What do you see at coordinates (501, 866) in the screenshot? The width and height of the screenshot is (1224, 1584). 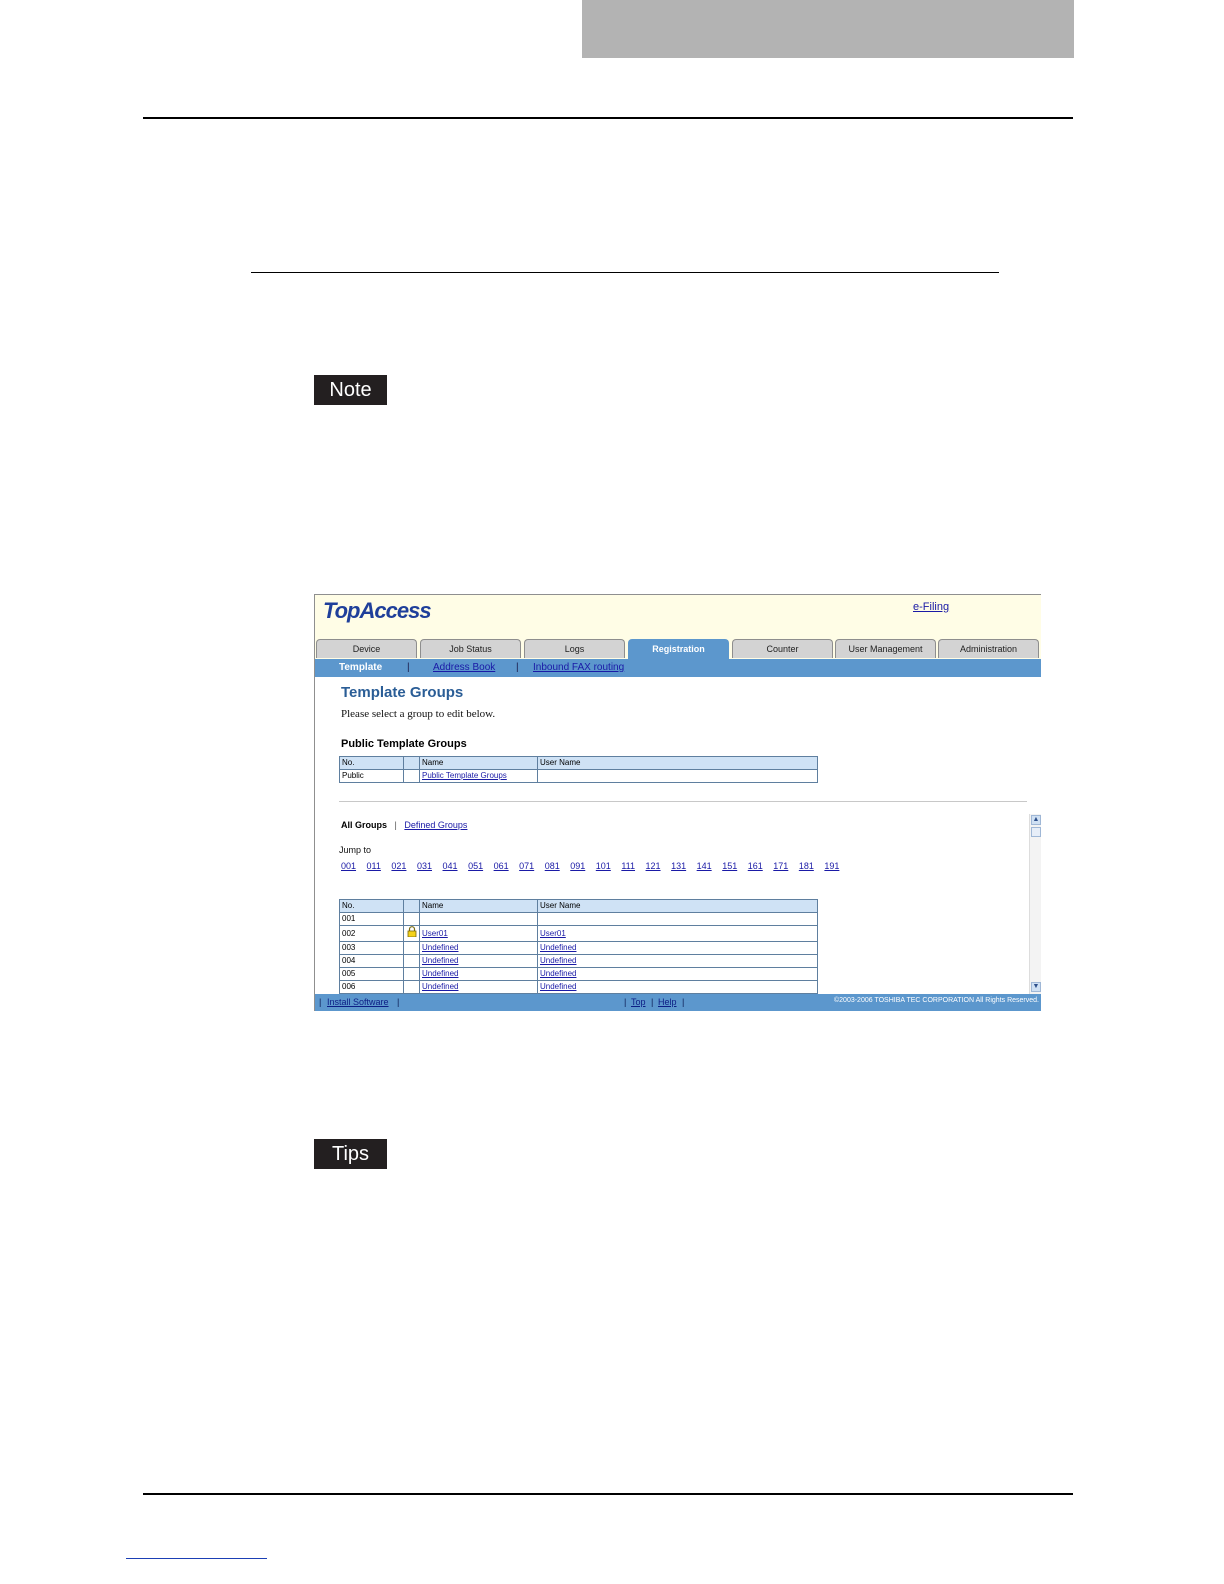 I see `jump-link: 061` at bounding box center [501, 866].